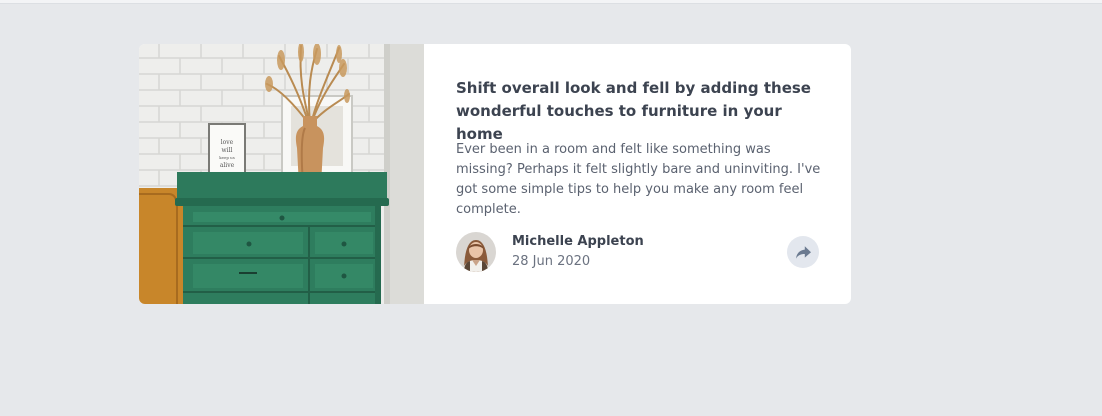 This screenshot has height=416, width=1102. What do you see at coordinates (227, 165) in the screenshot?
I see `svg-text: alive` at bounding box center [227, 165].